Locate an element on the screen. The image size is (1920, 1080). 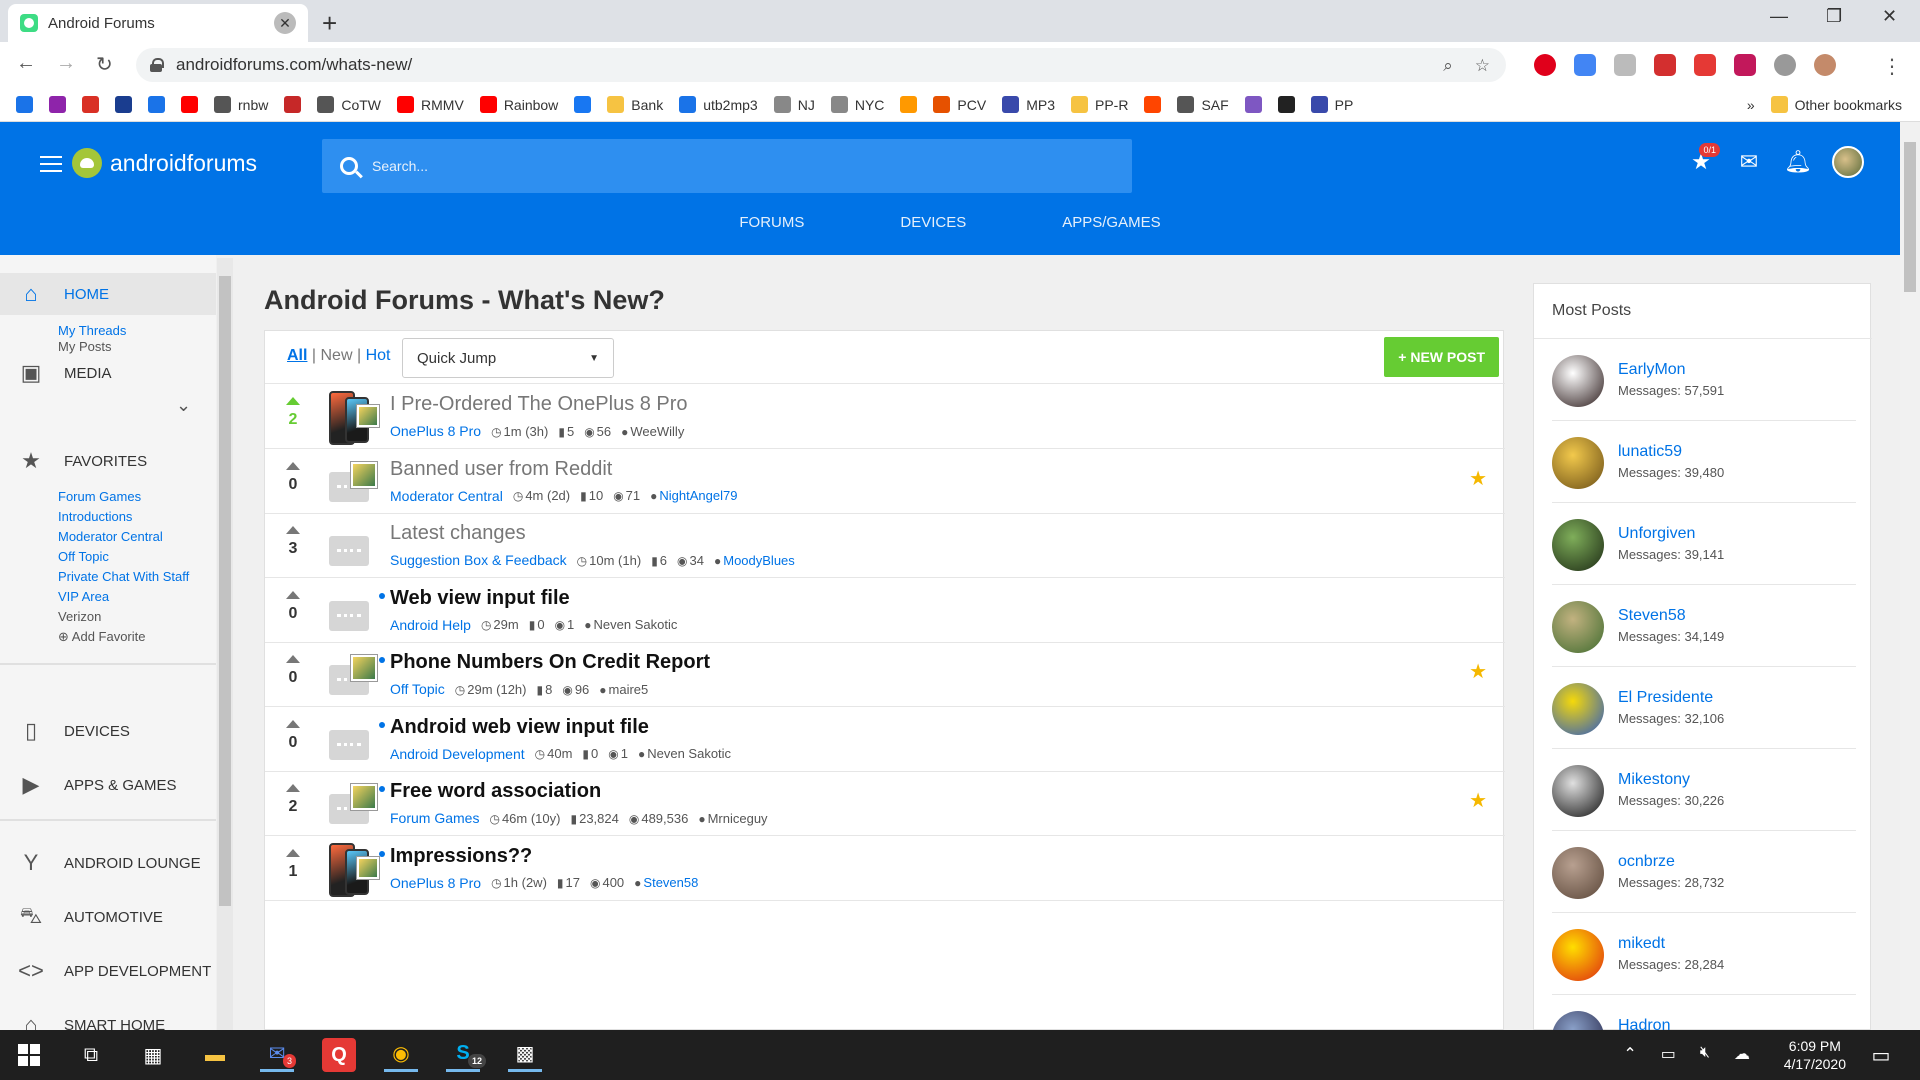
back-icon: ← is located at coordinates (26, 63).